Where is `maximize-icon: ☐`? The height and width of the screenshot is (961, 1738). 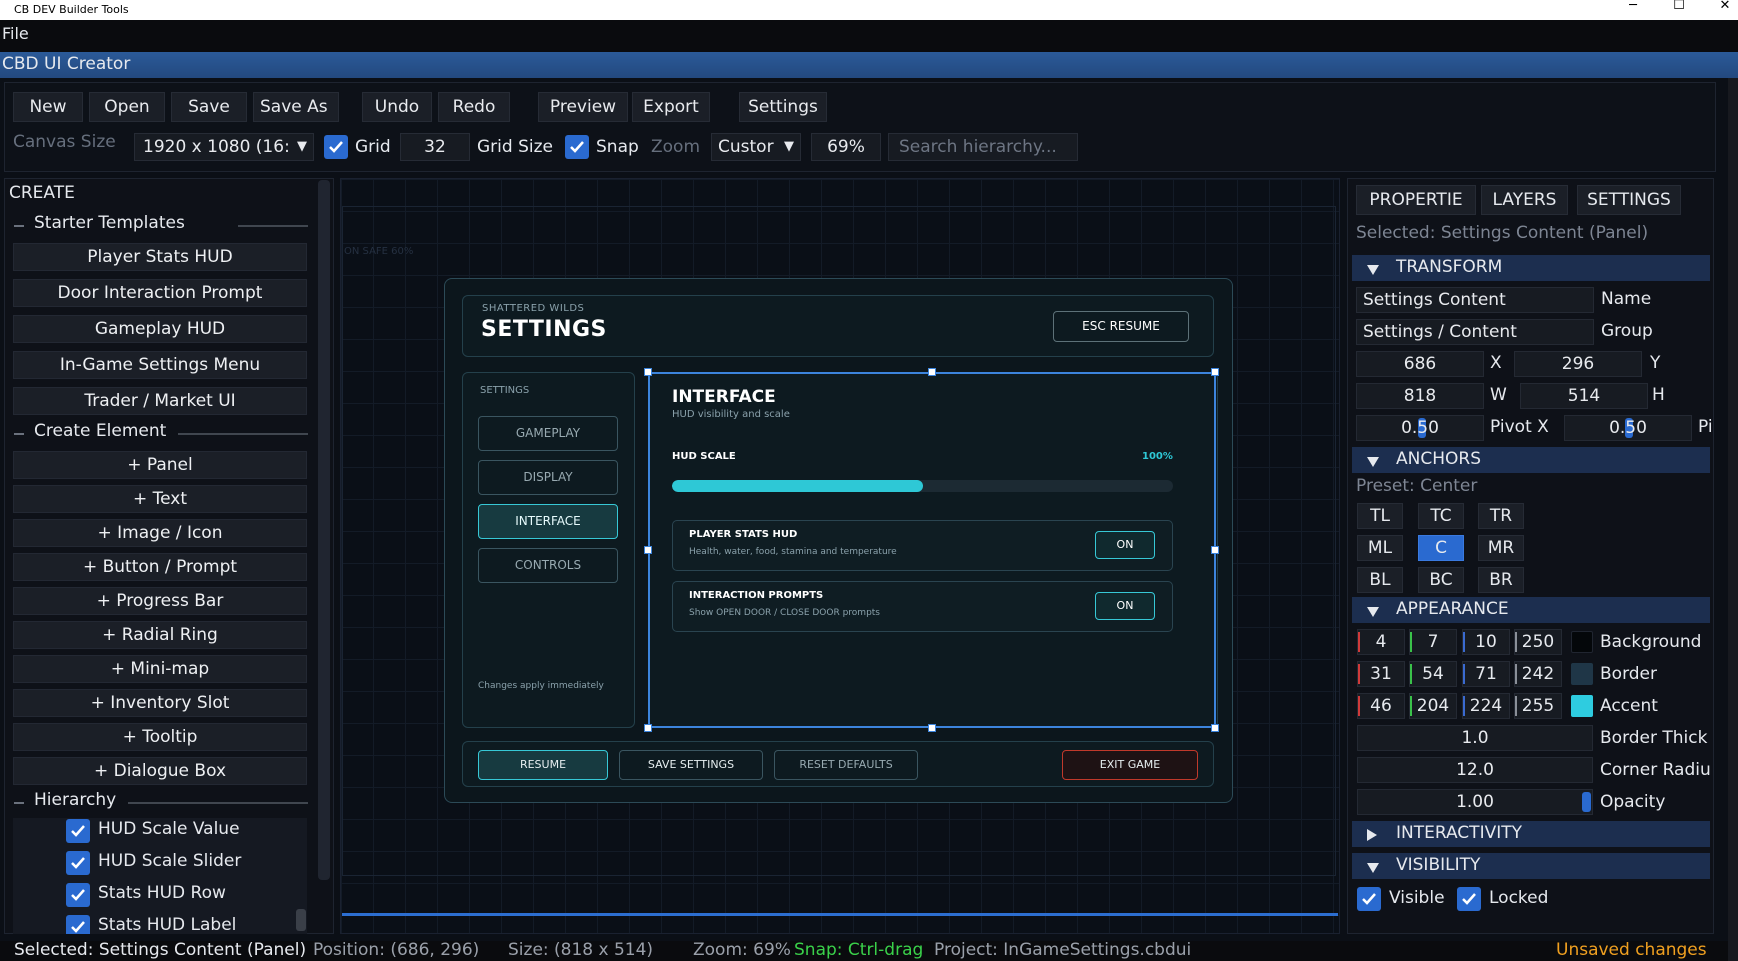 maximize-icon: ☐ is located at coordinates (1679, 10).